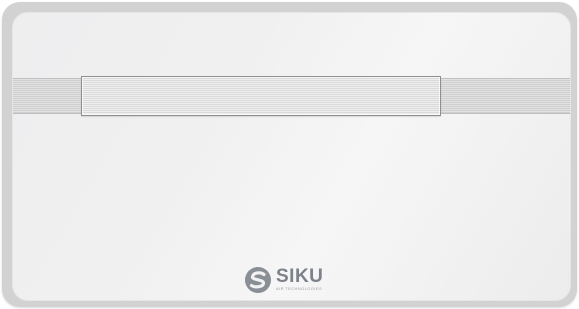  I want to click on brand-tagline: AIR TECHNOLOGIES, so click(299, 288).